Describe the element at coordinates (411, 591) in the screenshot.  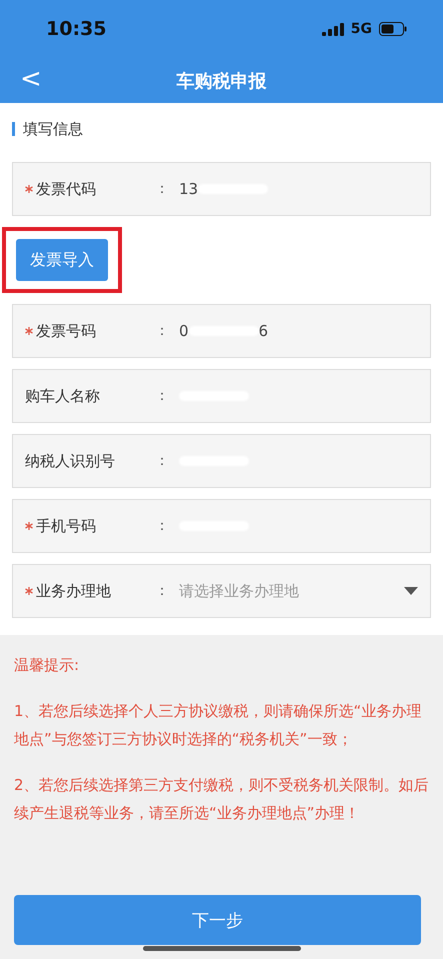
I see `dropdown-icon` at that location.